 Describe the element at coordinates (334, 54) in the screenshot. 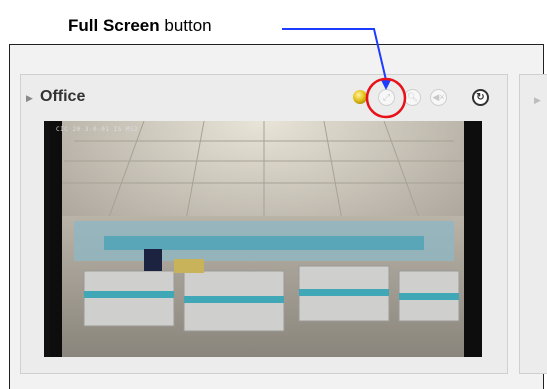

I see `callout-arrow` at that location.